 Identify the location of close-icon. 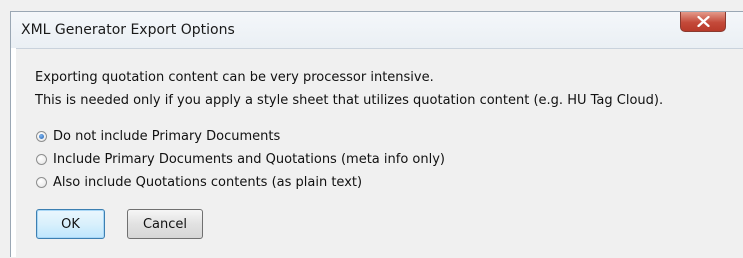
(703, 21).